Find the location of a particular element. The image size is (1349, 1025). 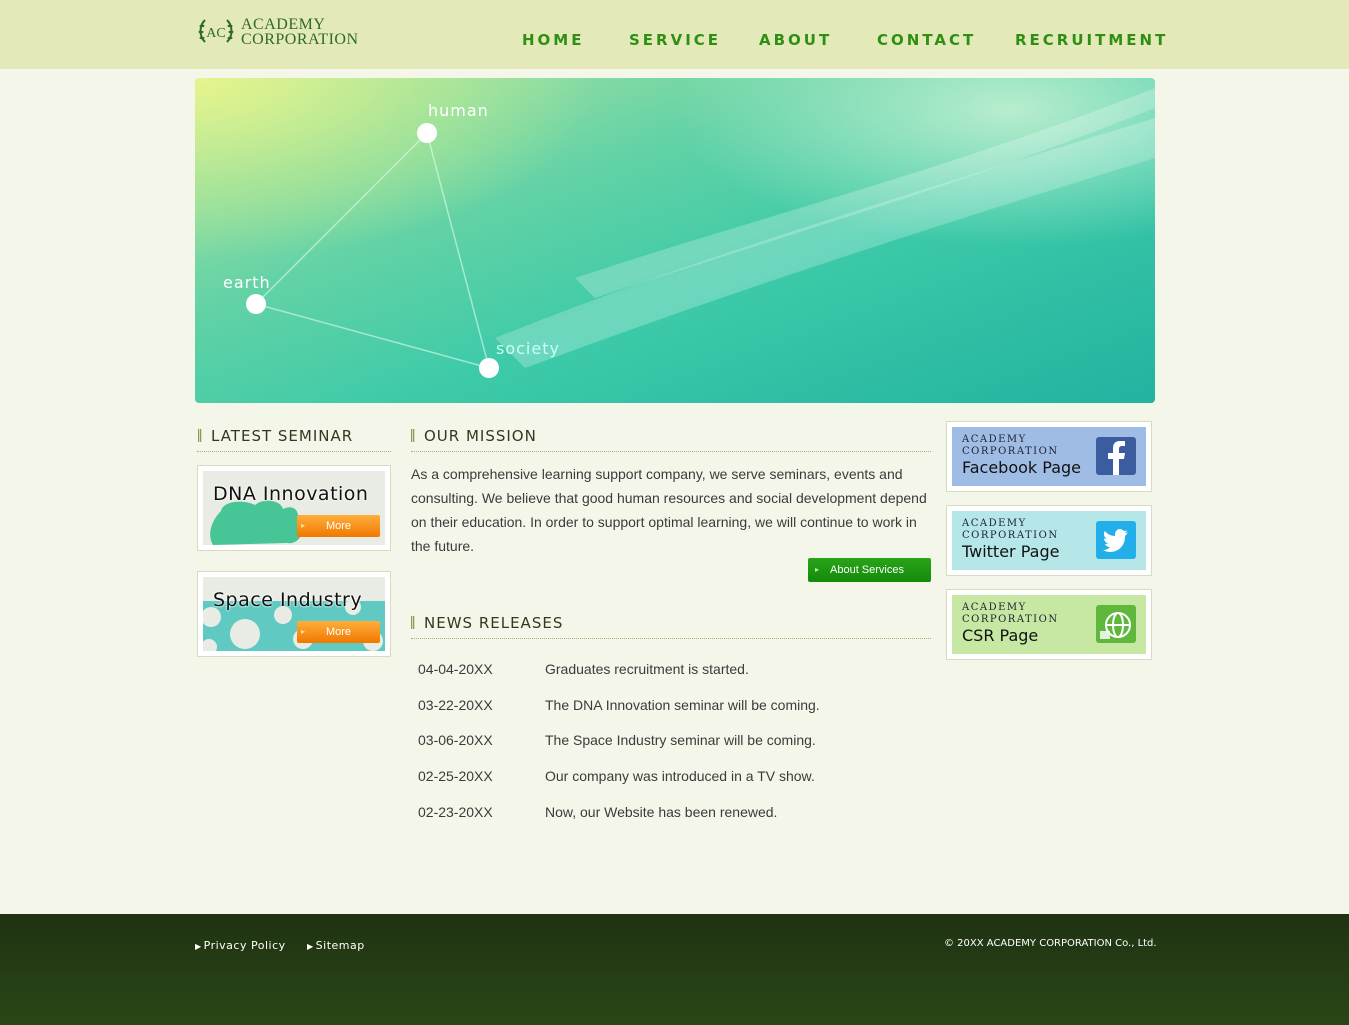

node-society is located at coordinates (489, 368).